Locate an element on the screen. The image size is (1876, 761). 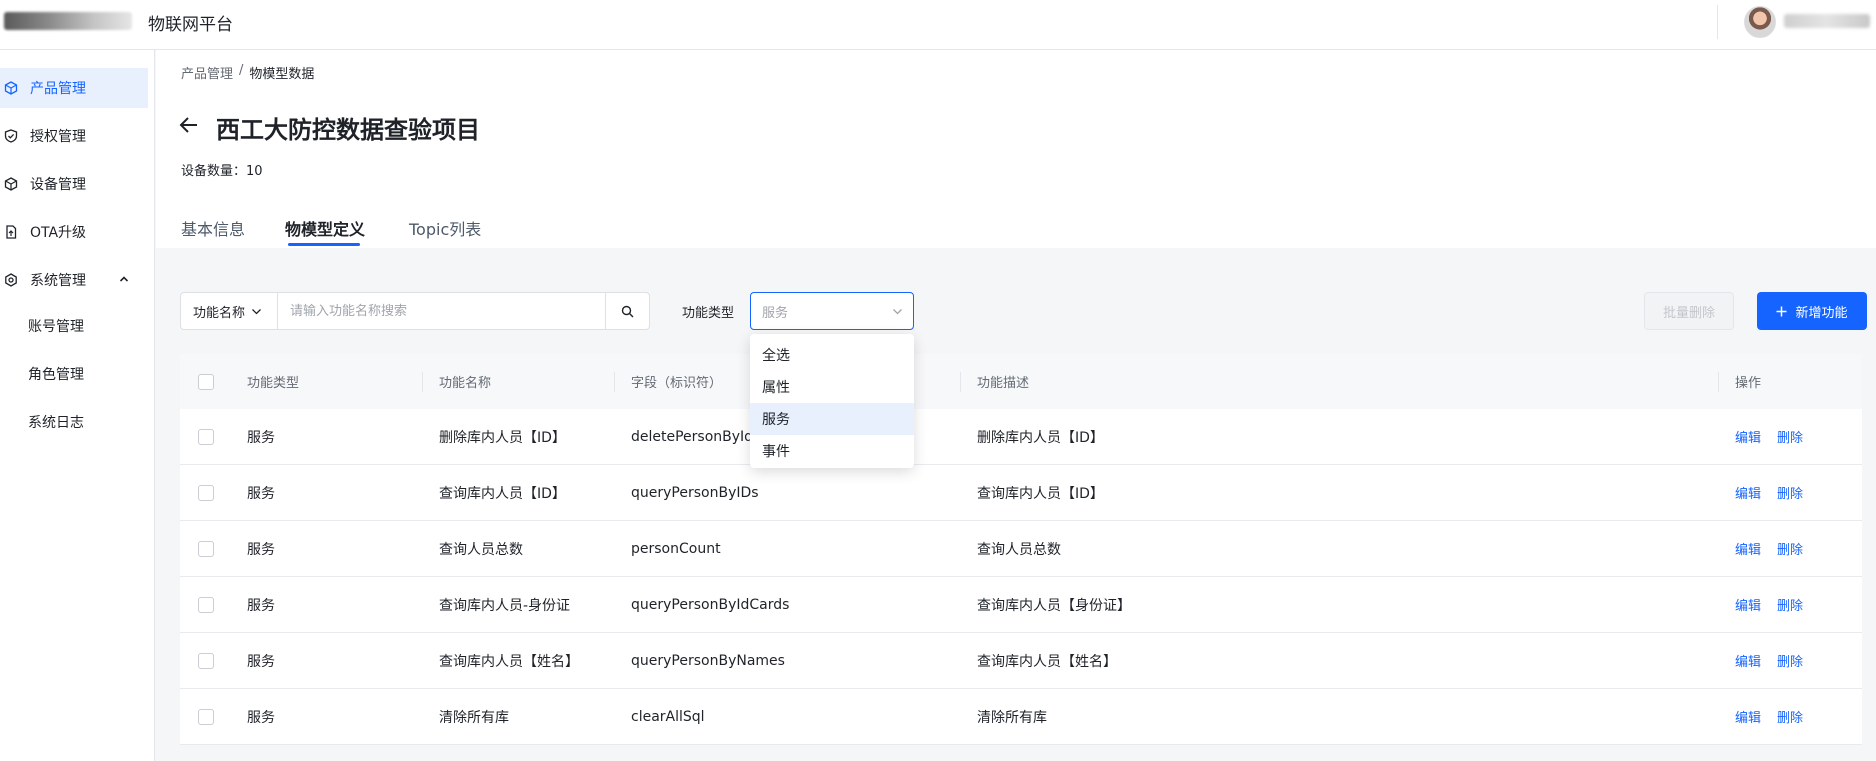
sidebar-subitem-roles: 角色管理 is located at coordinates (74, 374).